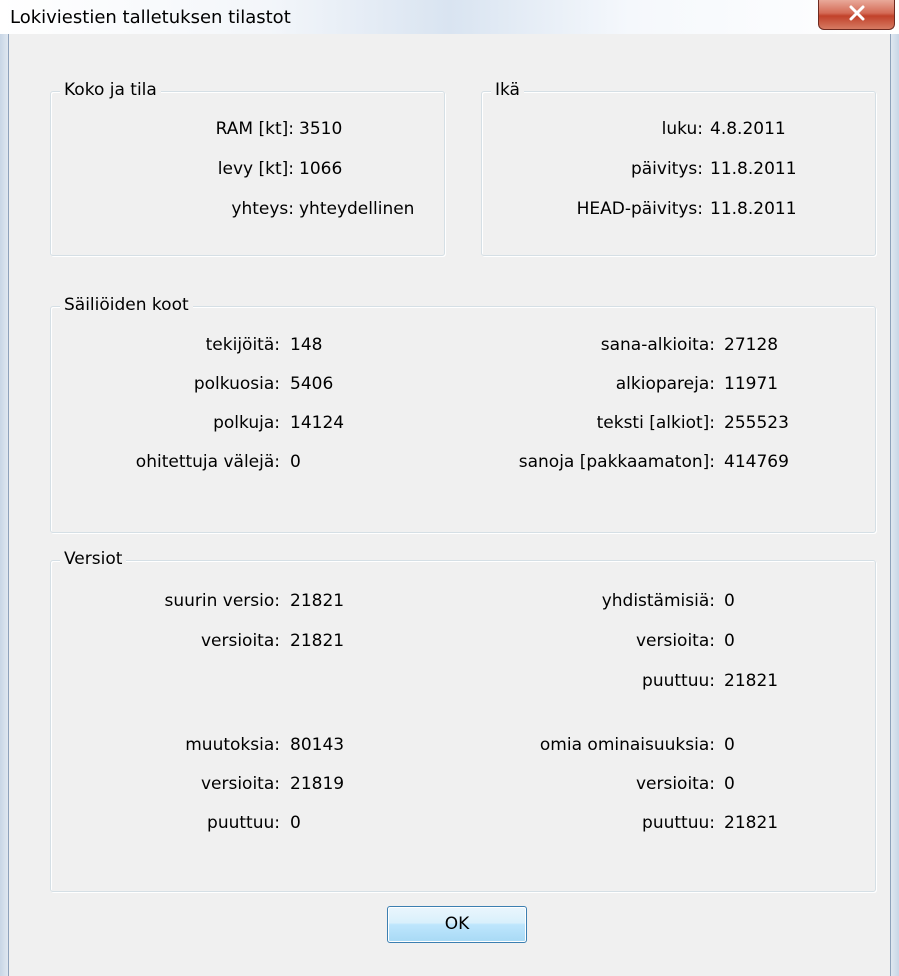 This screenshot has width=899, height=976. I want to click on window-frame-left, so click(4, 505).